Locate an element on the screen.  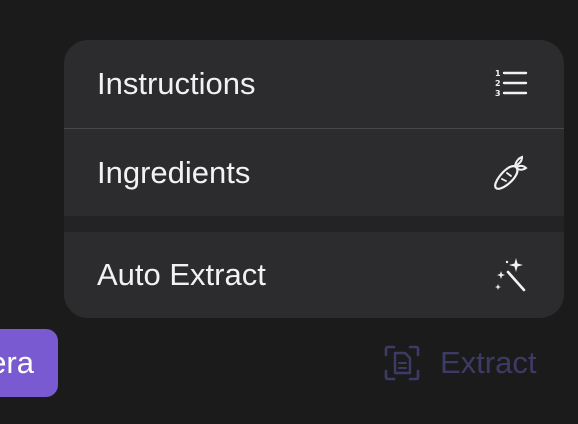
camera-button: era is located at coordinates (29, 363).